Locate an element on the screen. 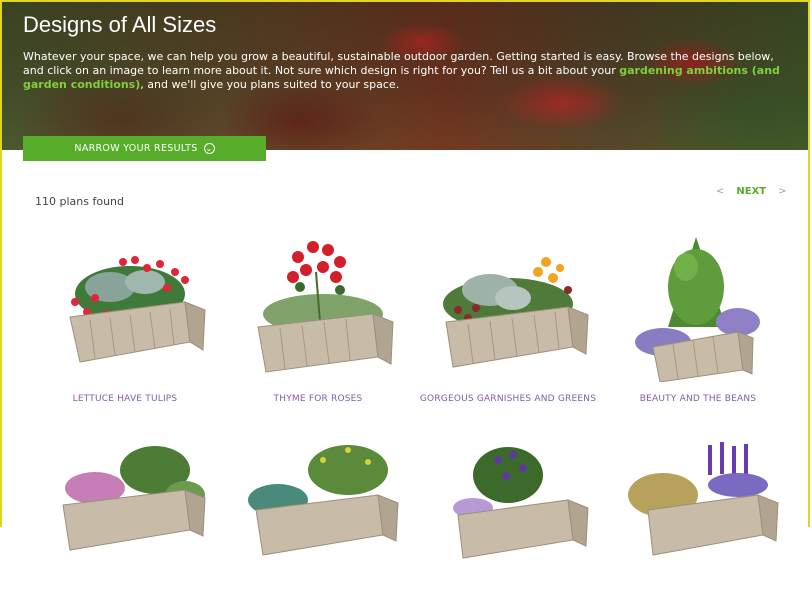  plan-image-thyme-roses is located at coordinates (318, 307).